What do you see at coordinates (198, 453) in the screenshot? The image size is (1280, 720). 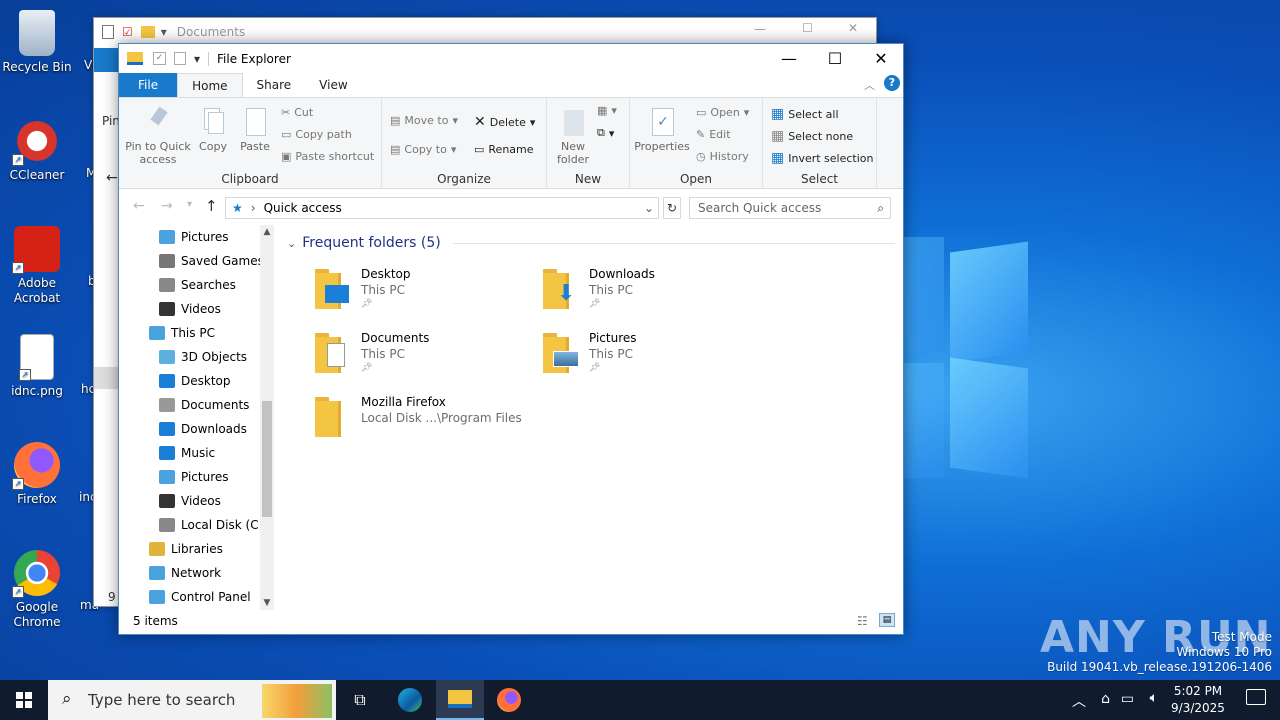 I see `nav-item-music: Music` at bounding box center [198, 453].